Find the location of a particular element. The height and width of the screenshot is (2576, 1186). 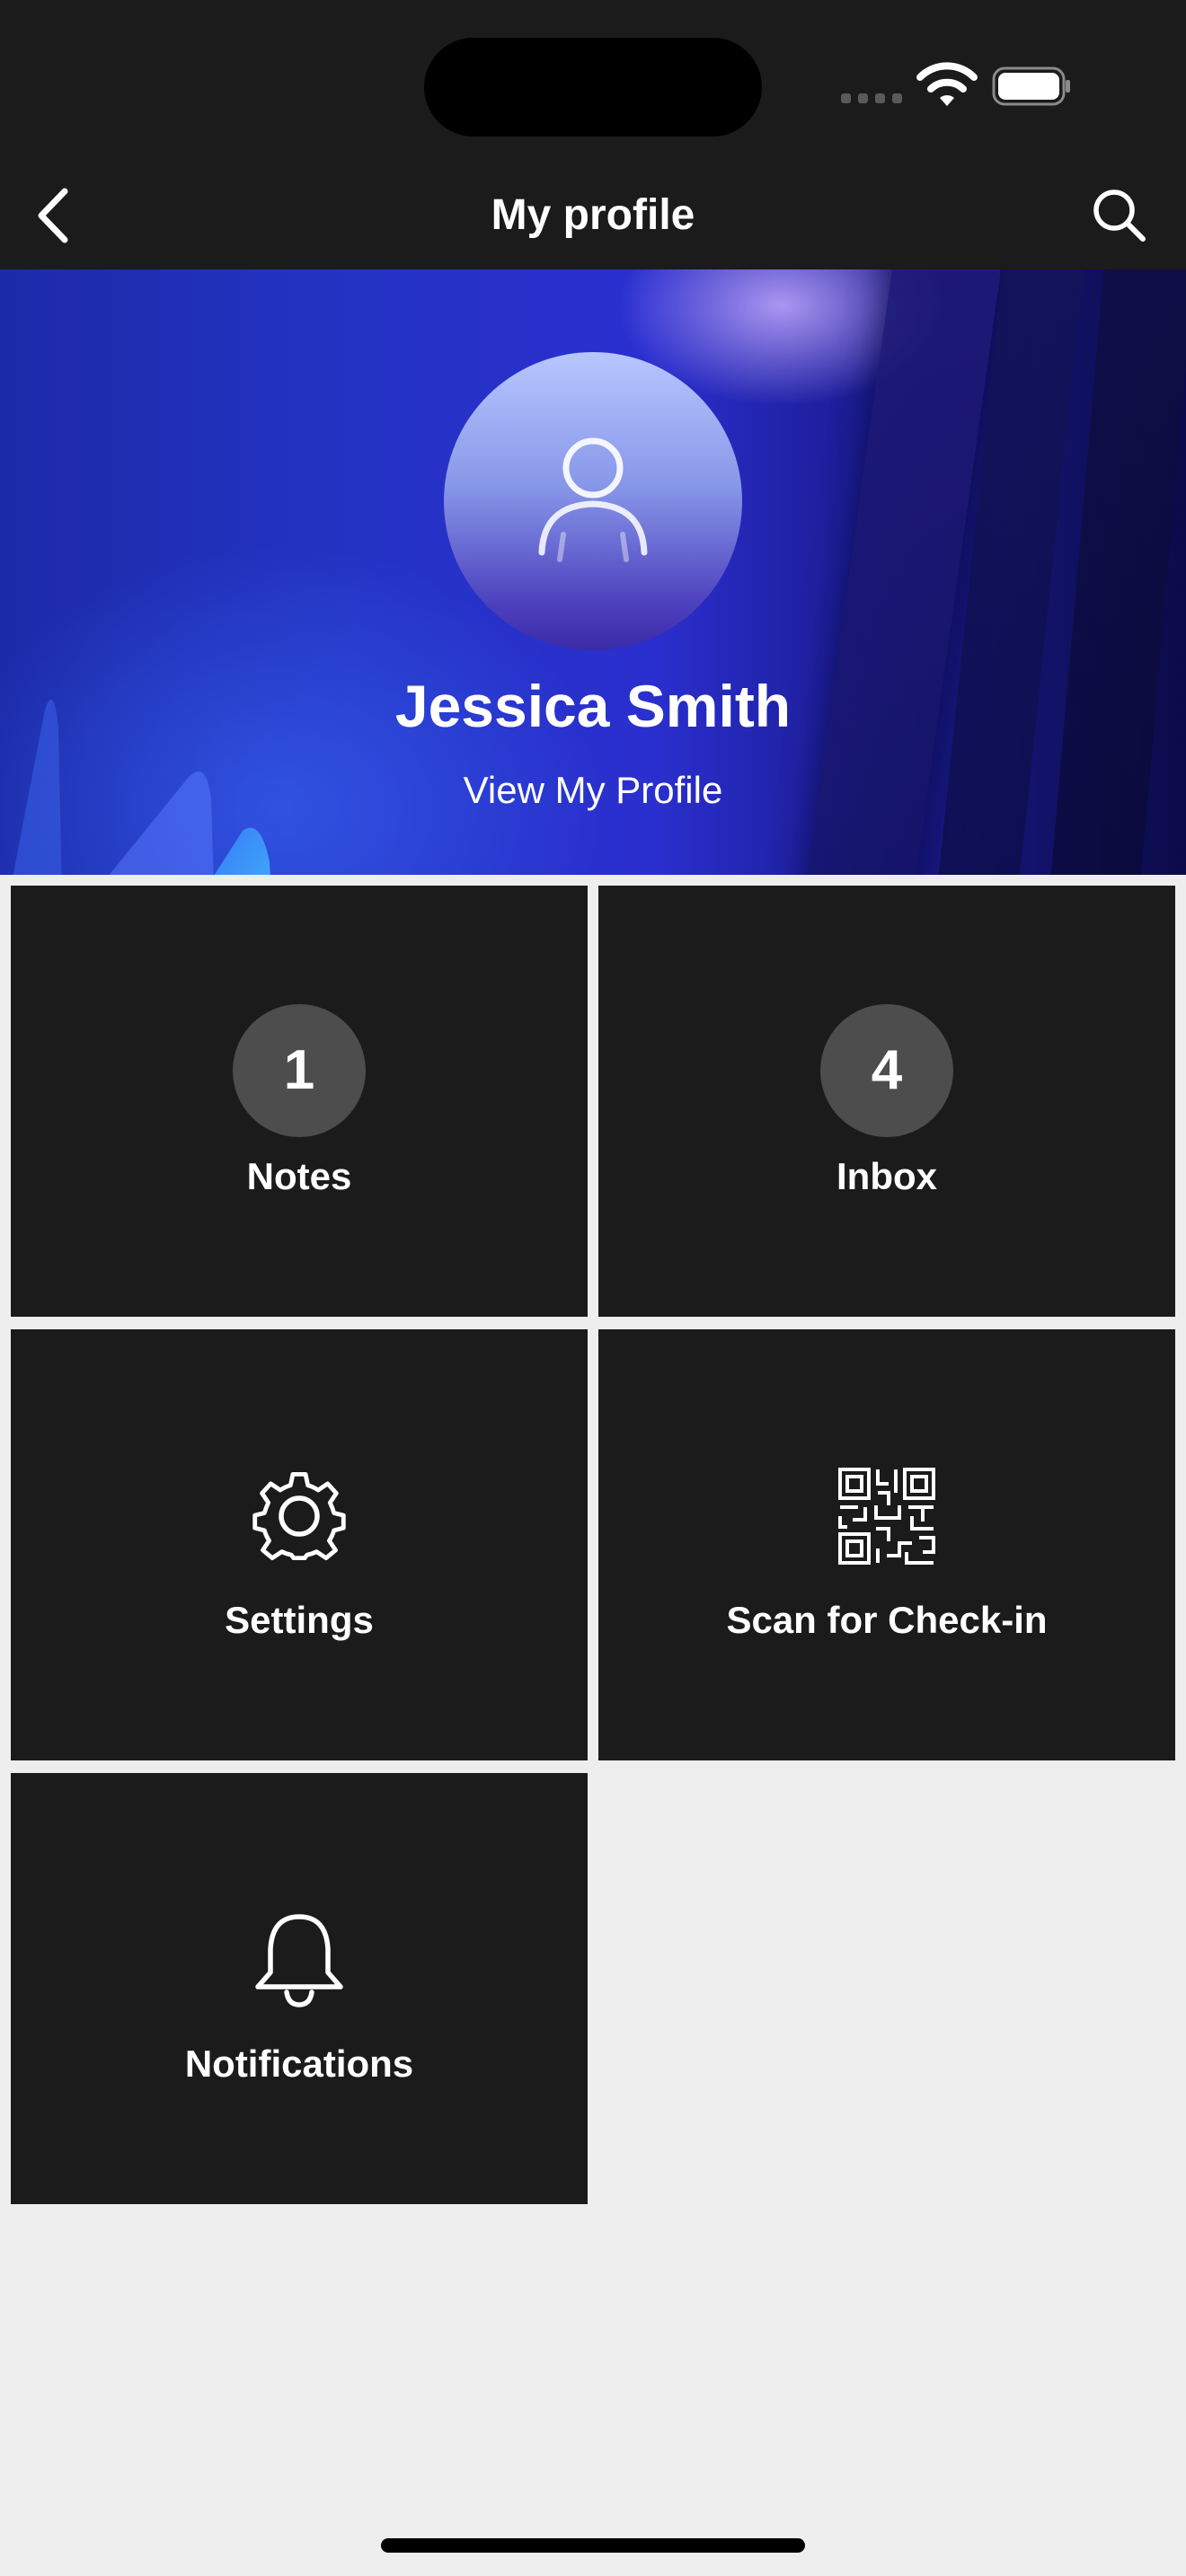

navigation-bar: My profile is located at coordinates (593, 215).